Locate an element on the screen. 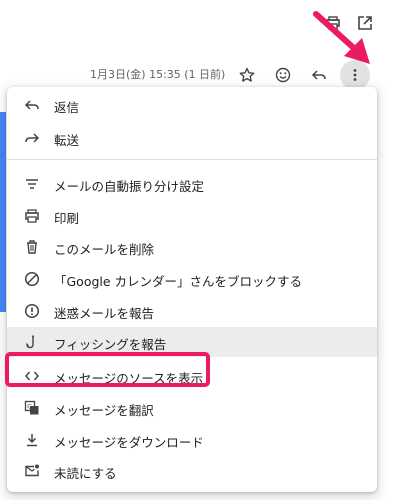 This screenshot has height=500, width=394. menu-item-label: 迷惑メールを報告 is located at coordinates (104, 313).